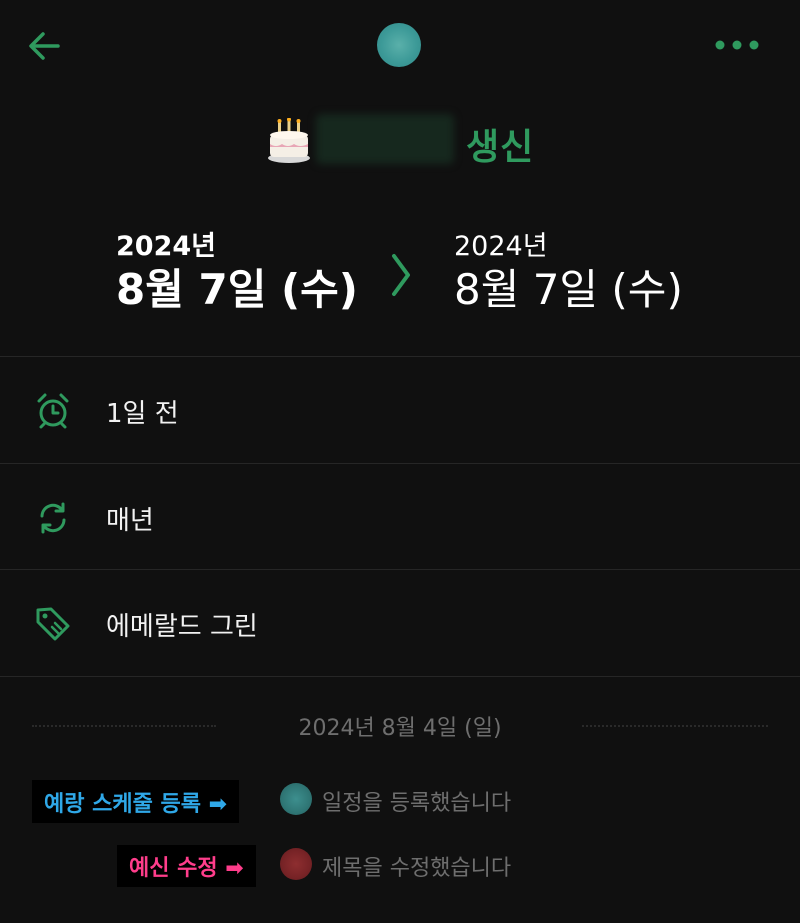  What do you see at coordinates (130, 521) in the screenshot?
I see `repeat-label: 매년` at bounding box center [130, 521].